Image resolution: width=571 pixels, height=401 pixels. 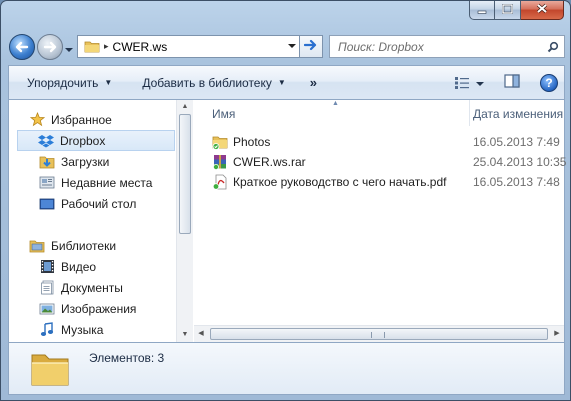 I want to click on minimize-icon, so click(x=482, y=10).